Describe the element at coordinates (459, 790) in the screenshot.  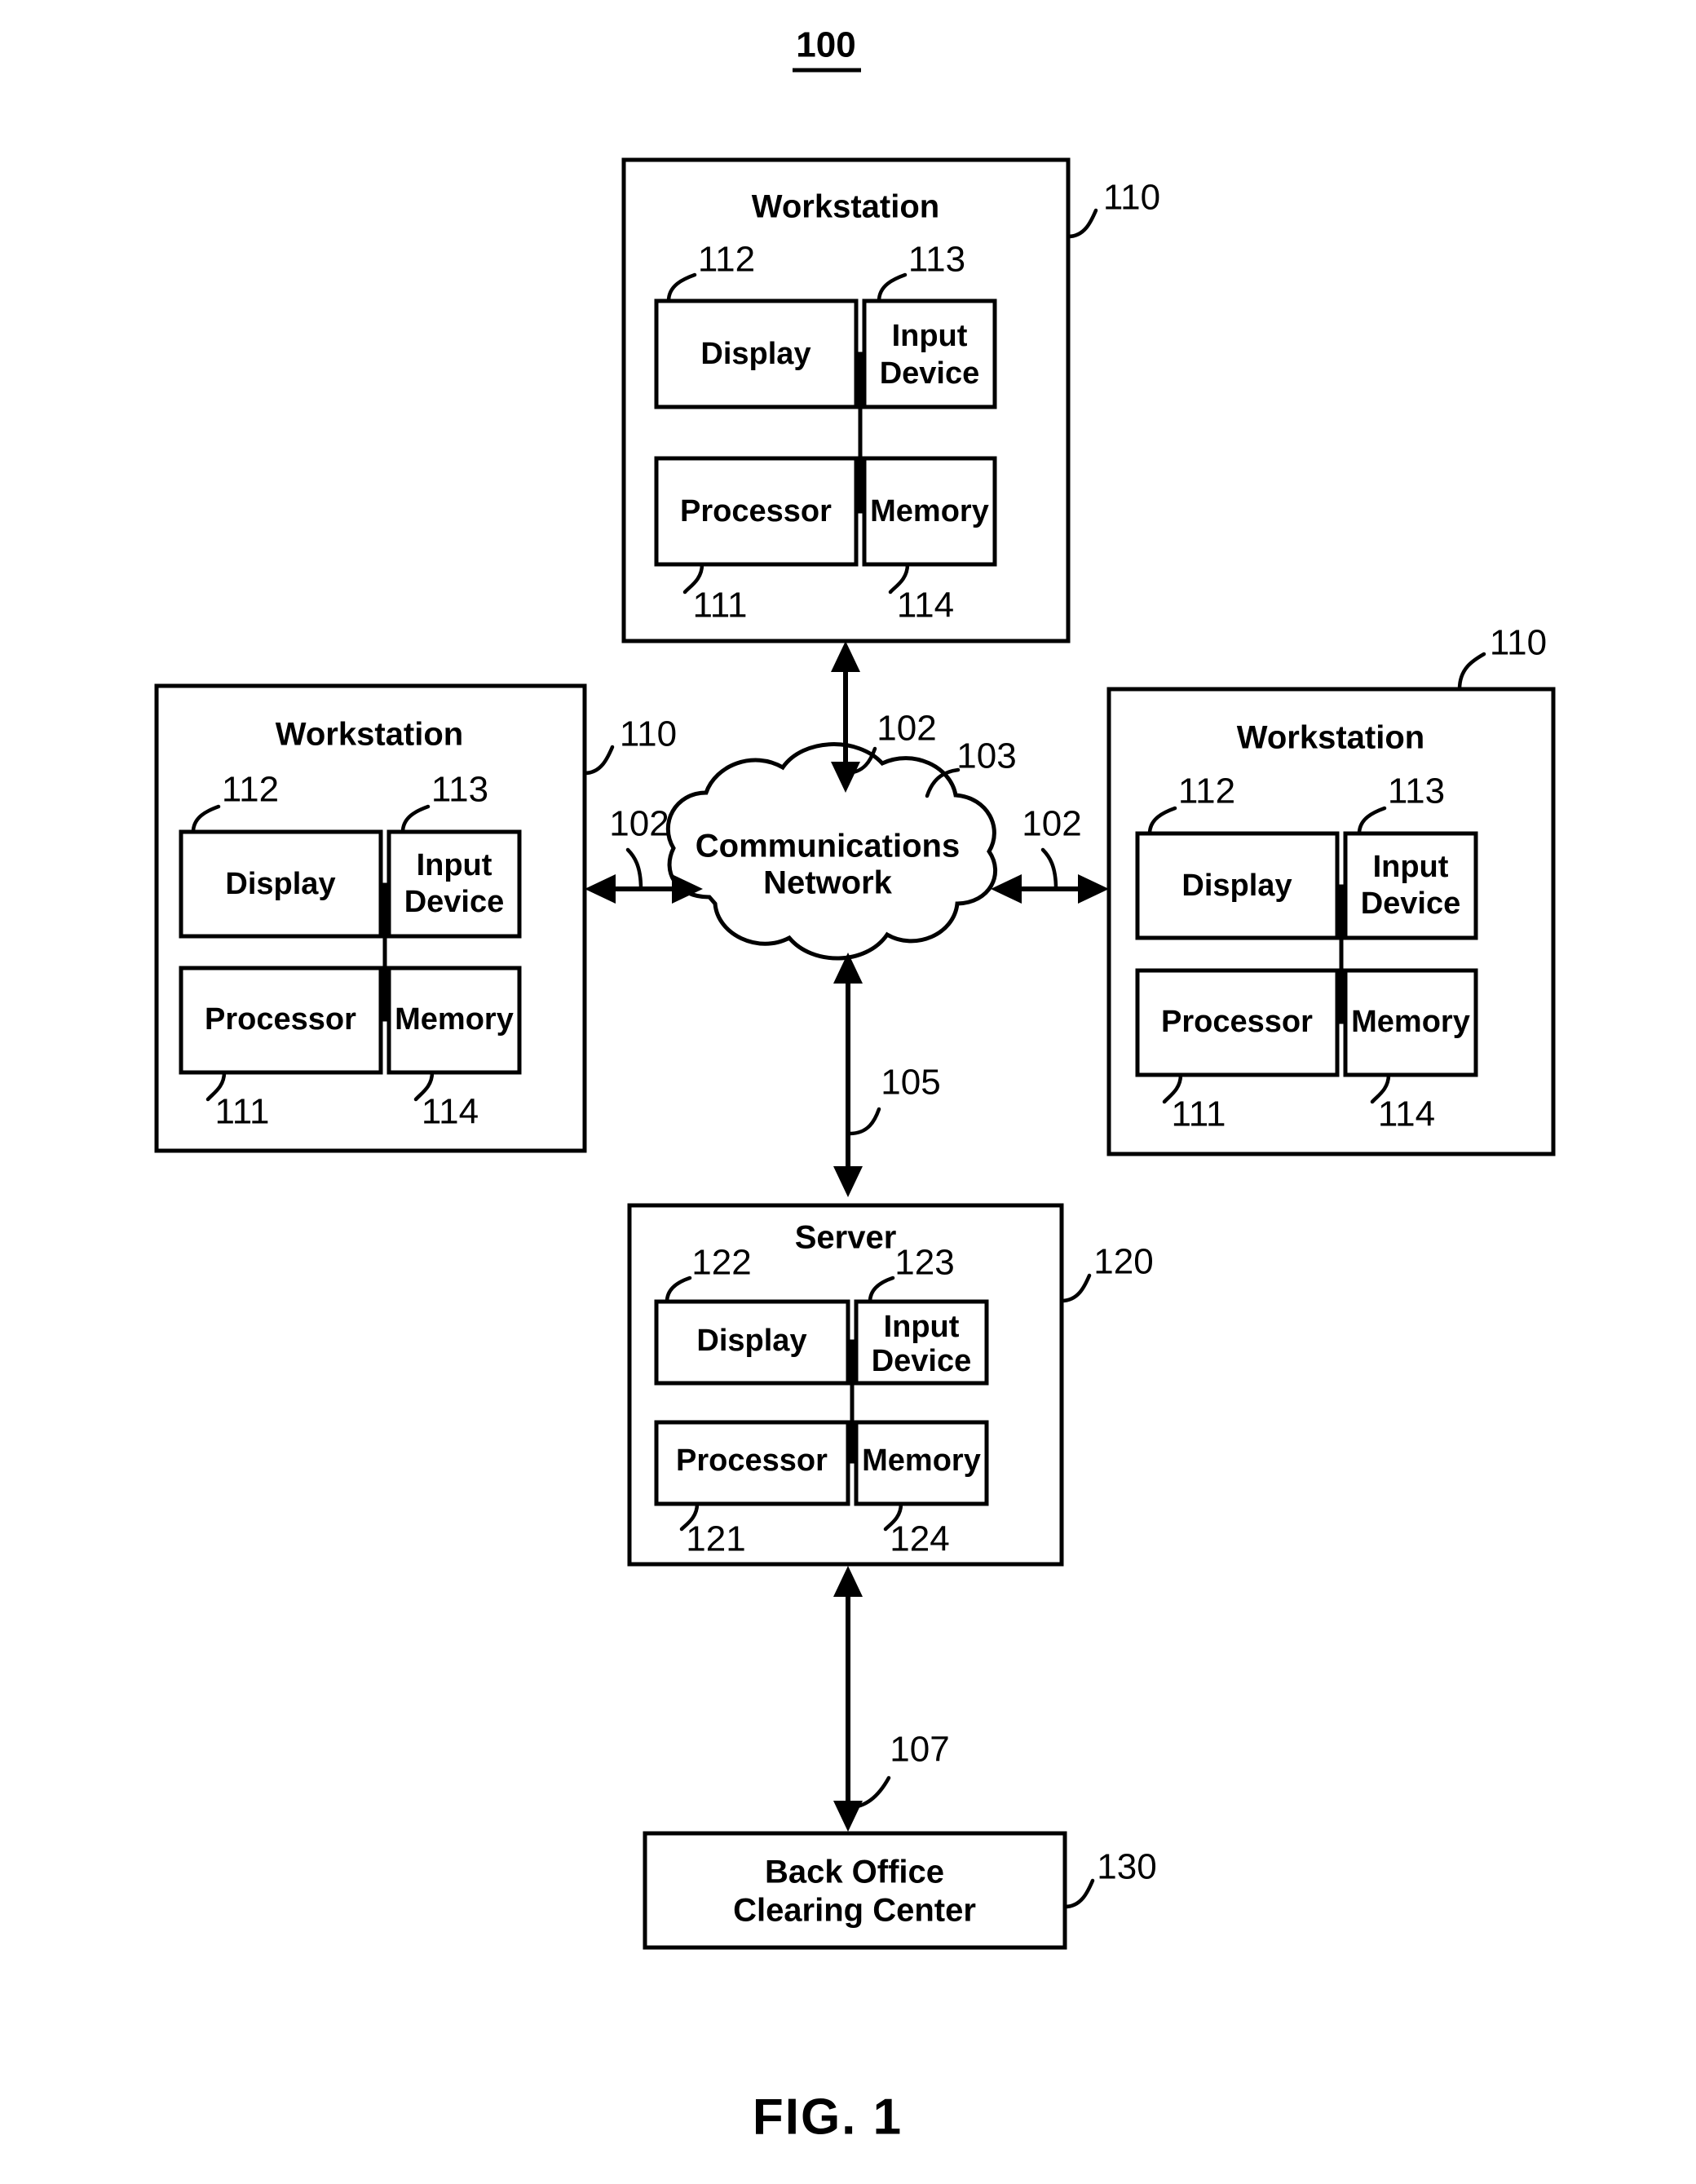
I see `workstation-left-input-device-ref: 113` at that location.